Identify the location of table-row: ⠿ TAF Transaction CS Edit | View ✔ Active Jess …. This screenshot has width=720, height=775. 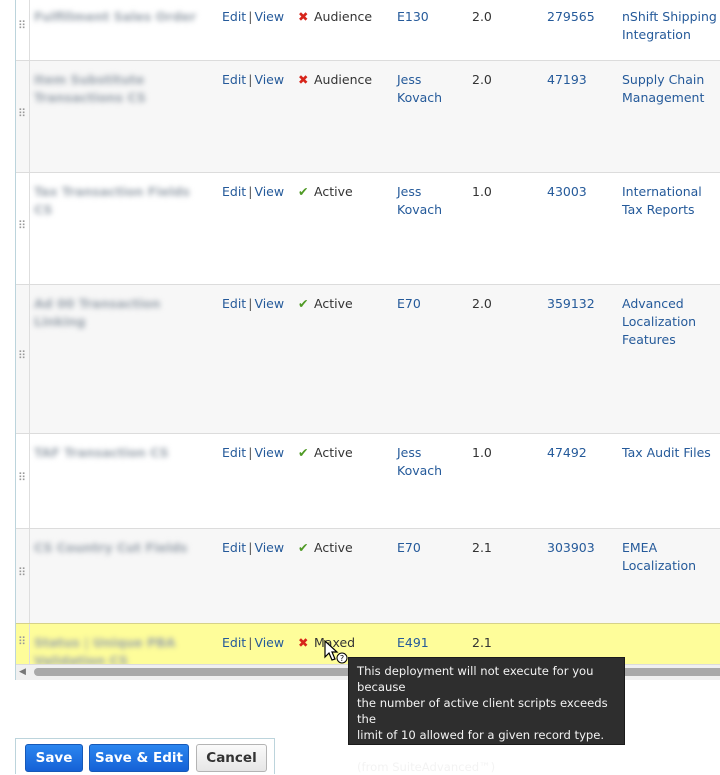
(368, 480).